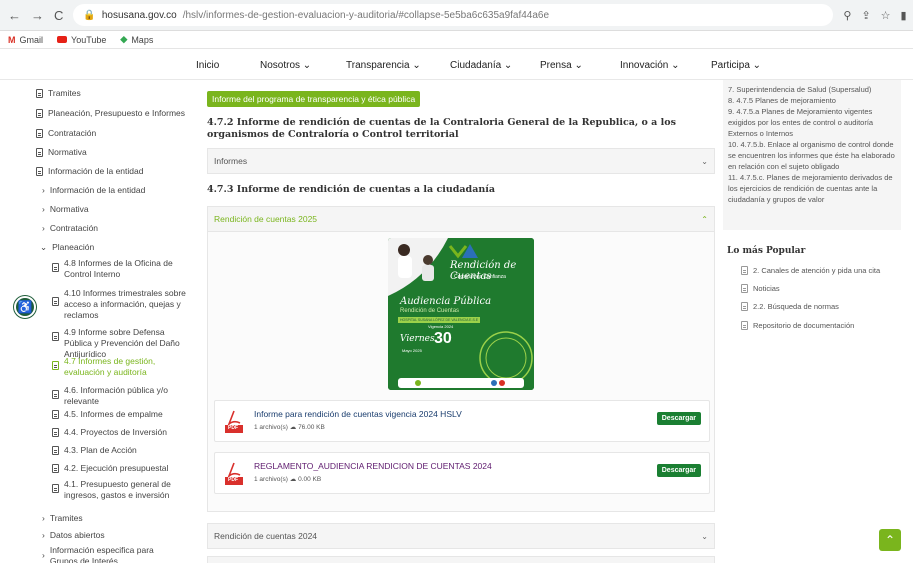 The height and width of the screenshot is (563, 913). Describe the element at coordinates (58, 93) in the screenshot. I see `sidebar-item-tramites: Tramites` at that location.